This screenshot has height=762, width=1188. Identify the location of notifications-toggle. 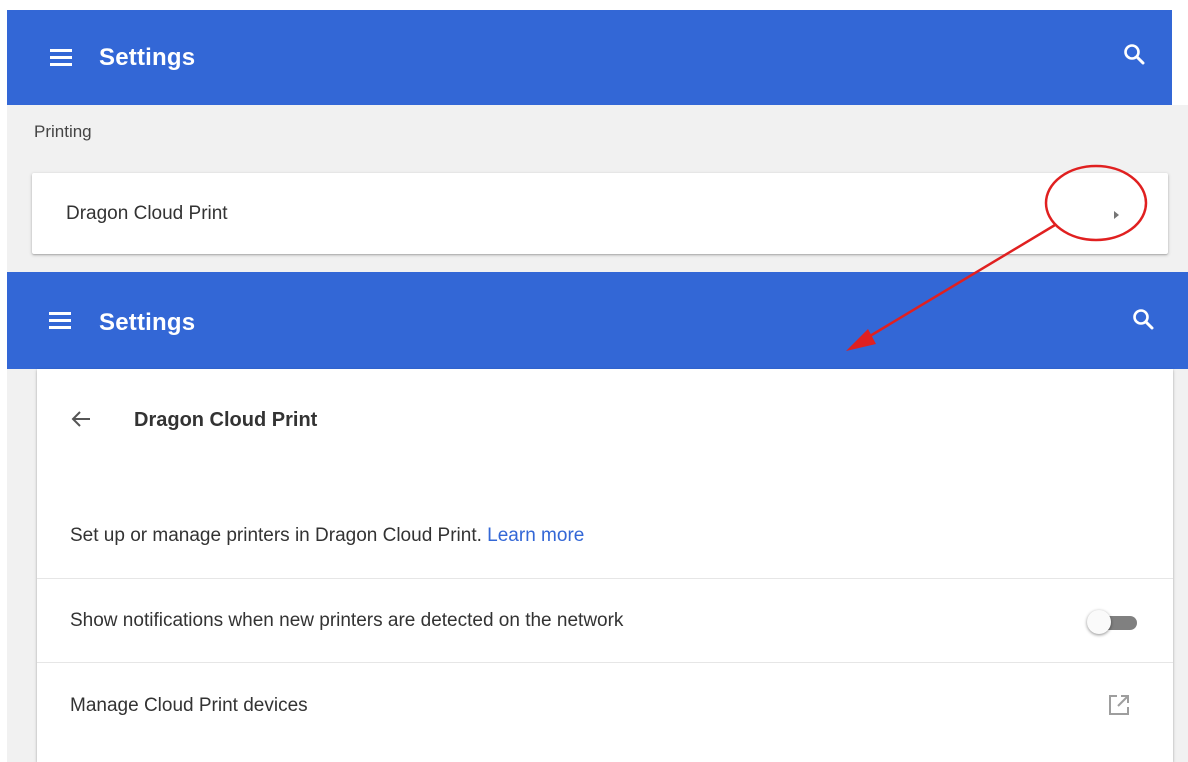
(1112, 622).